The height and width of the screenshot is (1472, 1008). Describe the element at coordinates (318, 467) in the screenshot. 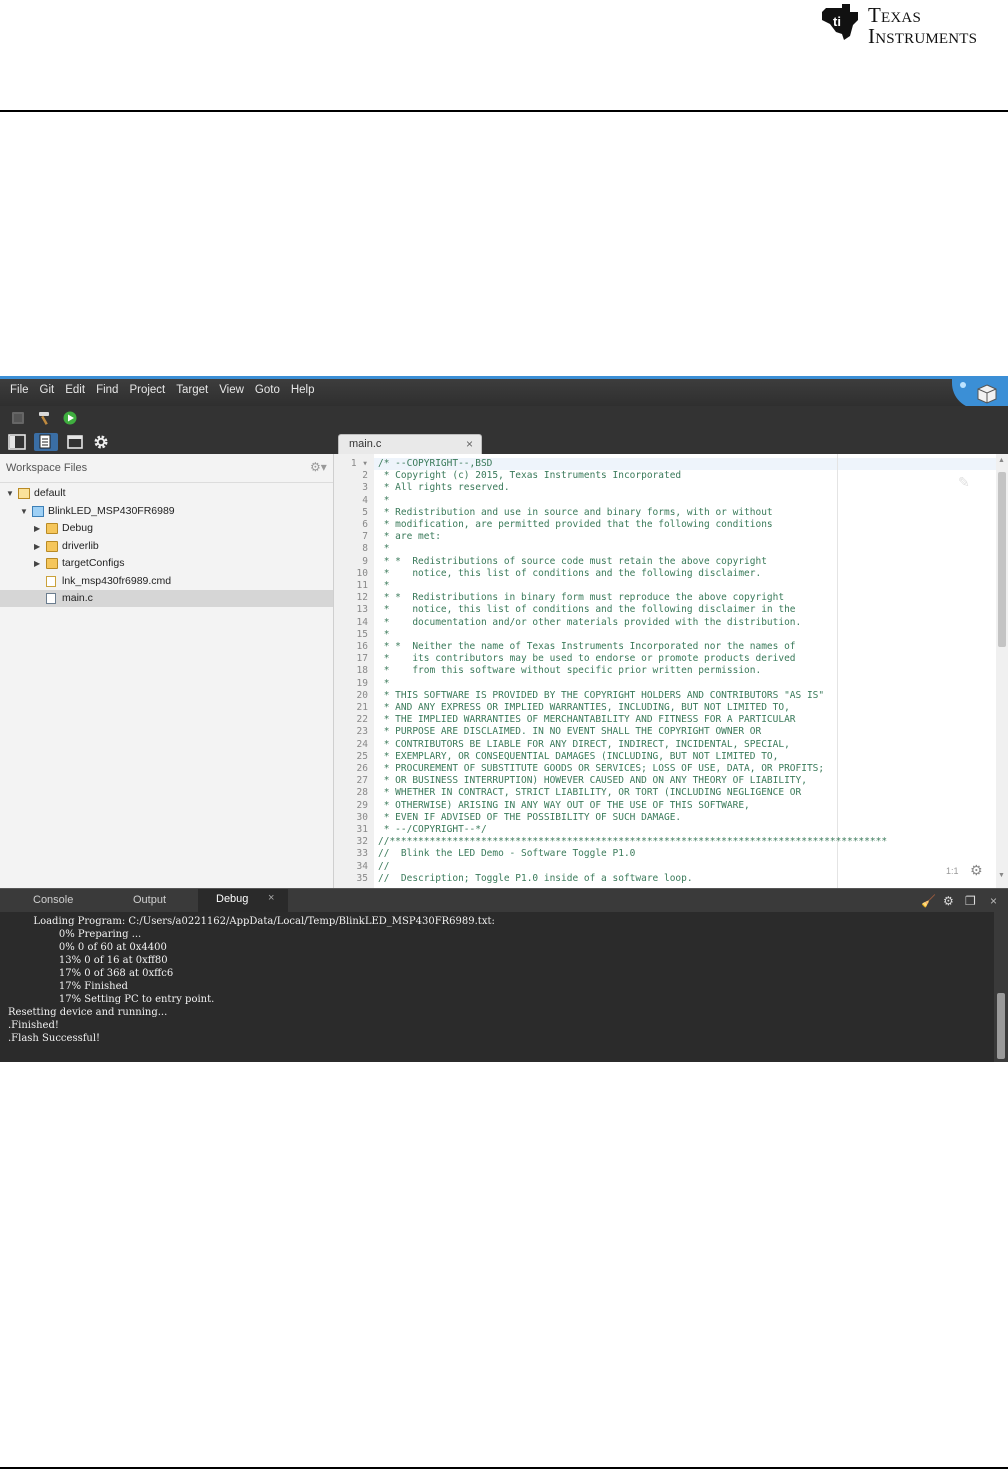

I see `panel-settings-icon: ⚙▾` at that location.